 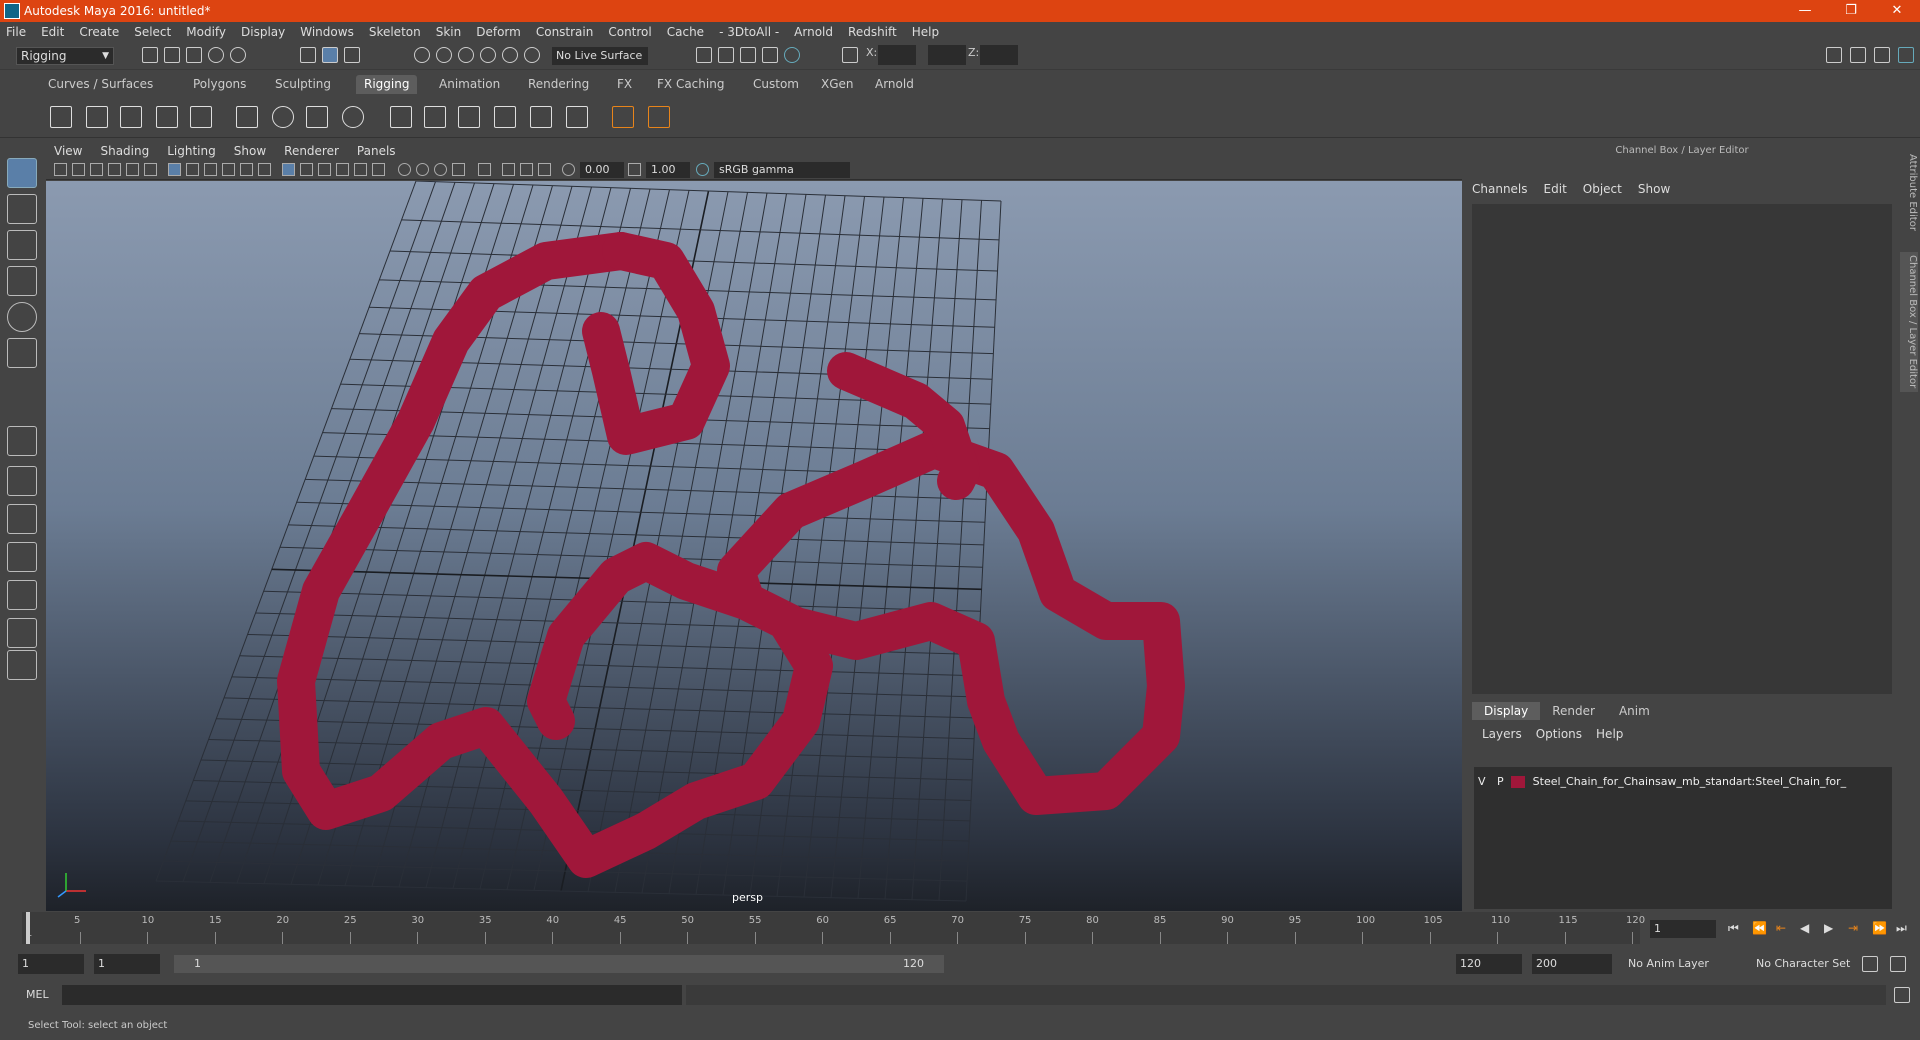 What do you see at coordinates (1906, 55) in the screenshot?
I see `channel-box-toggle-icon` at bounding box center [1906, 55].